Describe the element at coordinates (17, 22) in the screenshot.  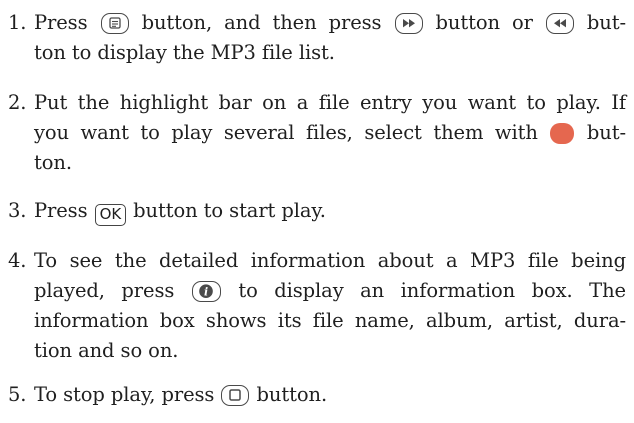
I see `step-number: 1.` at that location.